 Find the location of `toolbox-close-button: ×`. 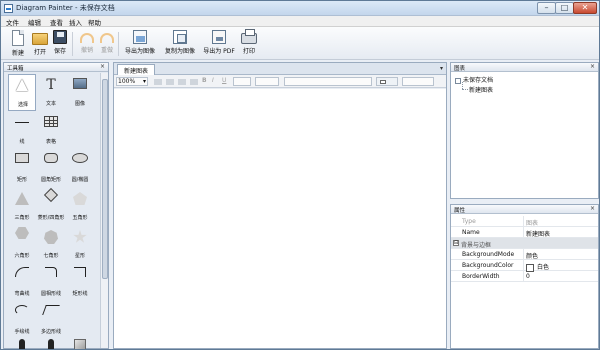

toolbox-close-button: × is located at coordinates (102, 66).